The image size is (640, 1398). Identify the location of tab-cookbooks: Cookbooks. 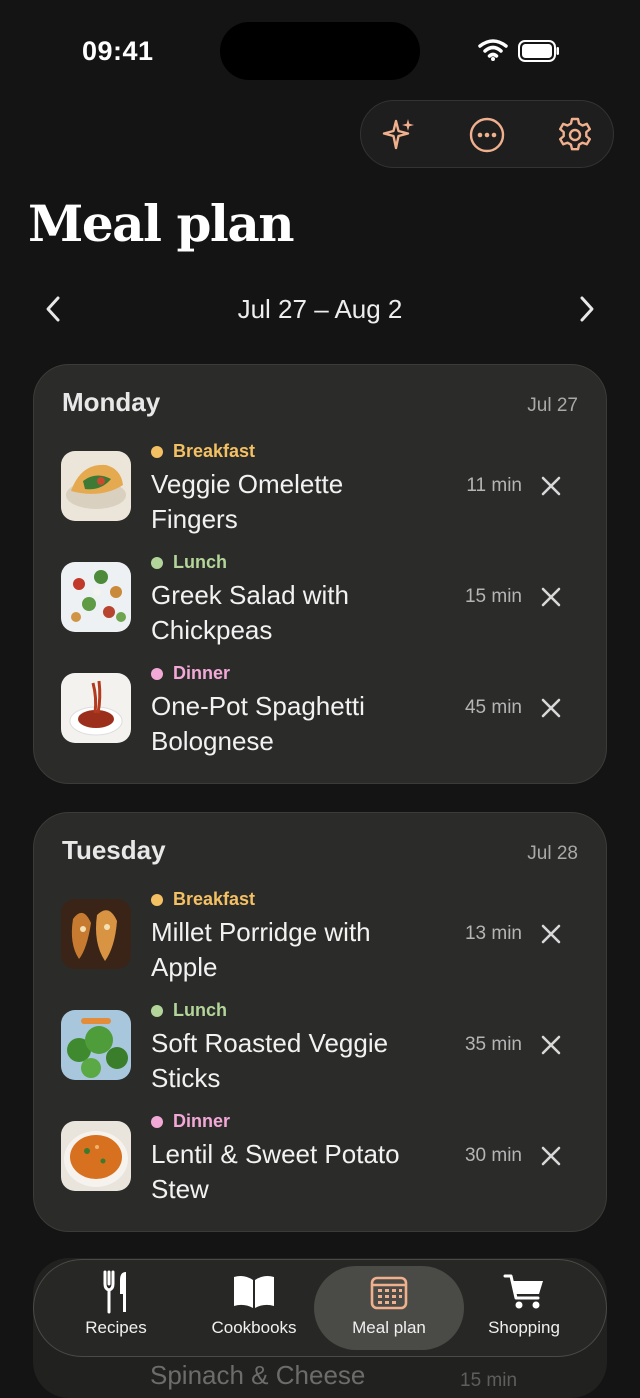
(254, 1308).